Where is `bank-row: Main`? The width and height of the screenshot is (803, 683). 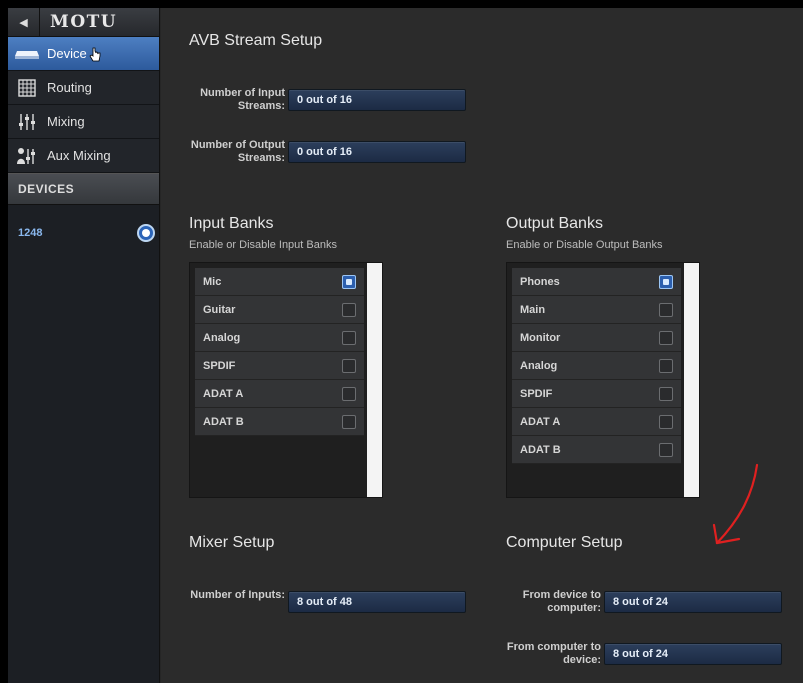 bank-row: Main is located at coordinates (596, 310).